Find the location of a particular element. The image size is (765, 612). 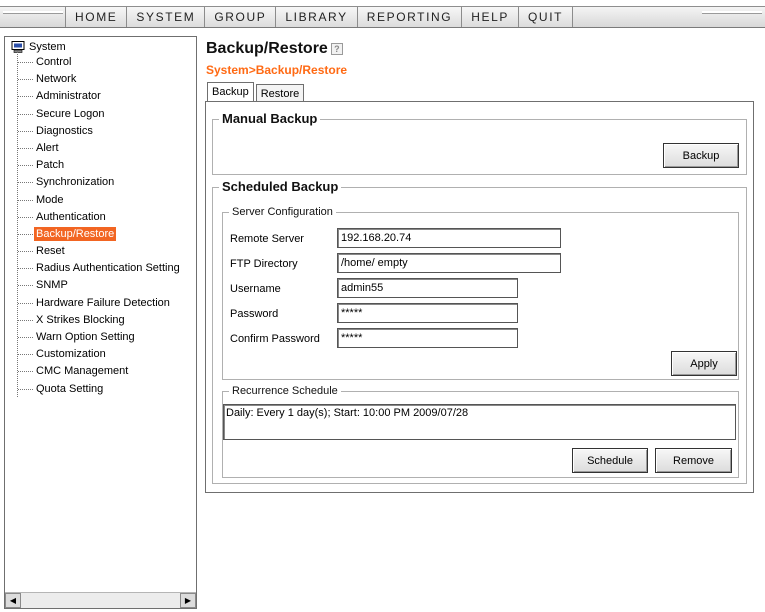

remote-server-input is located at coordinates (449, 238).